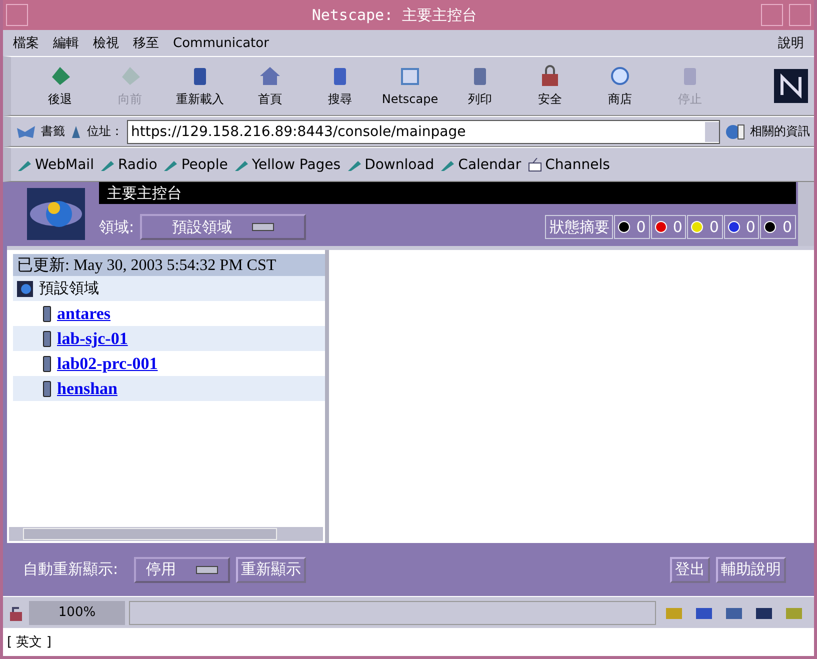  Describe the element at coordinates (169, 265) in the screenshot. I see `updated-text: 已更新: May 30, 2003 5:54:32 PM CST` at that location.